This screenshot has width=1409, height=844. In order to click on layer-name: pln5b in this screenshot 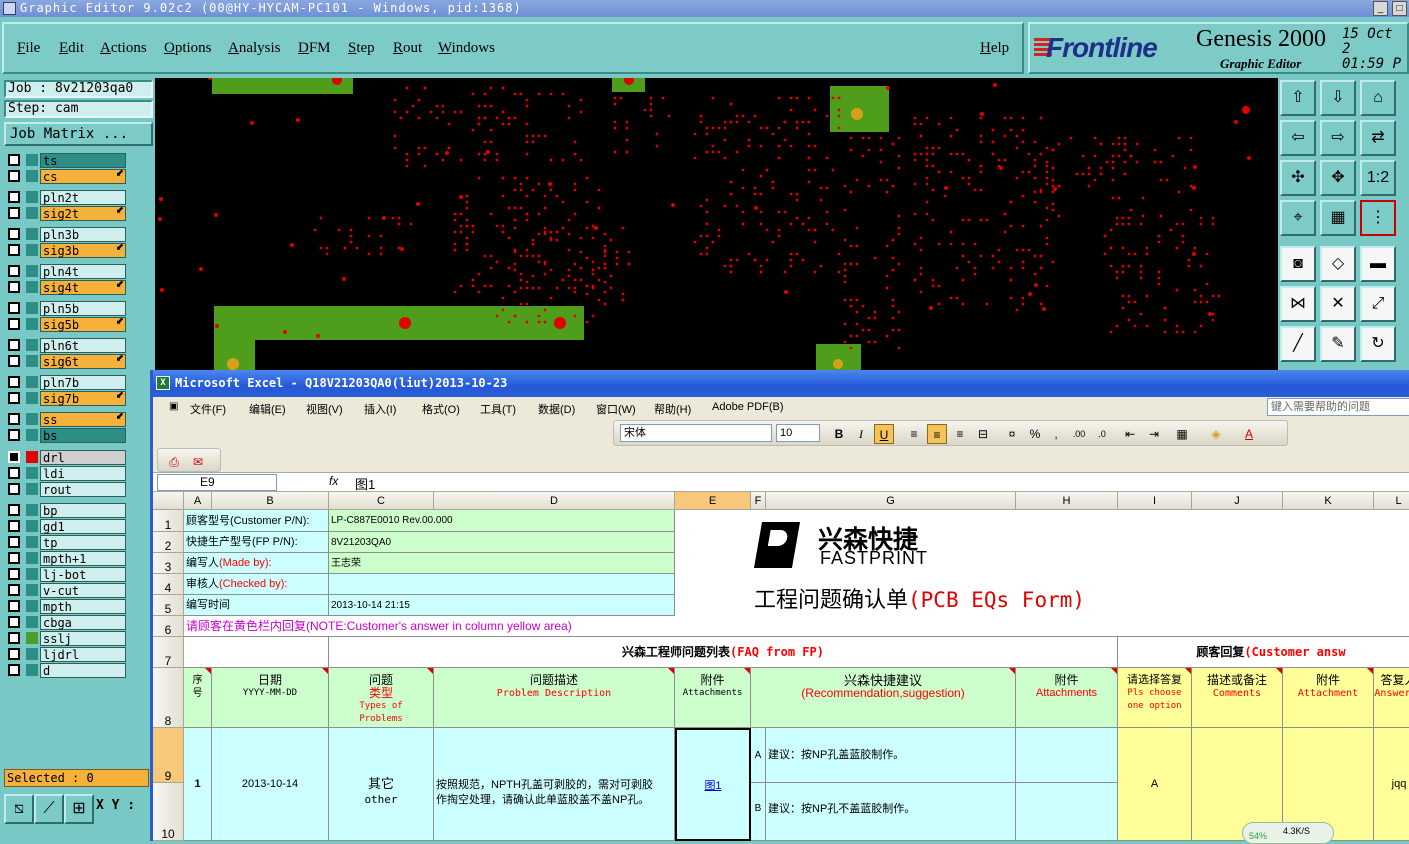, I will do `click(83, 308)`.